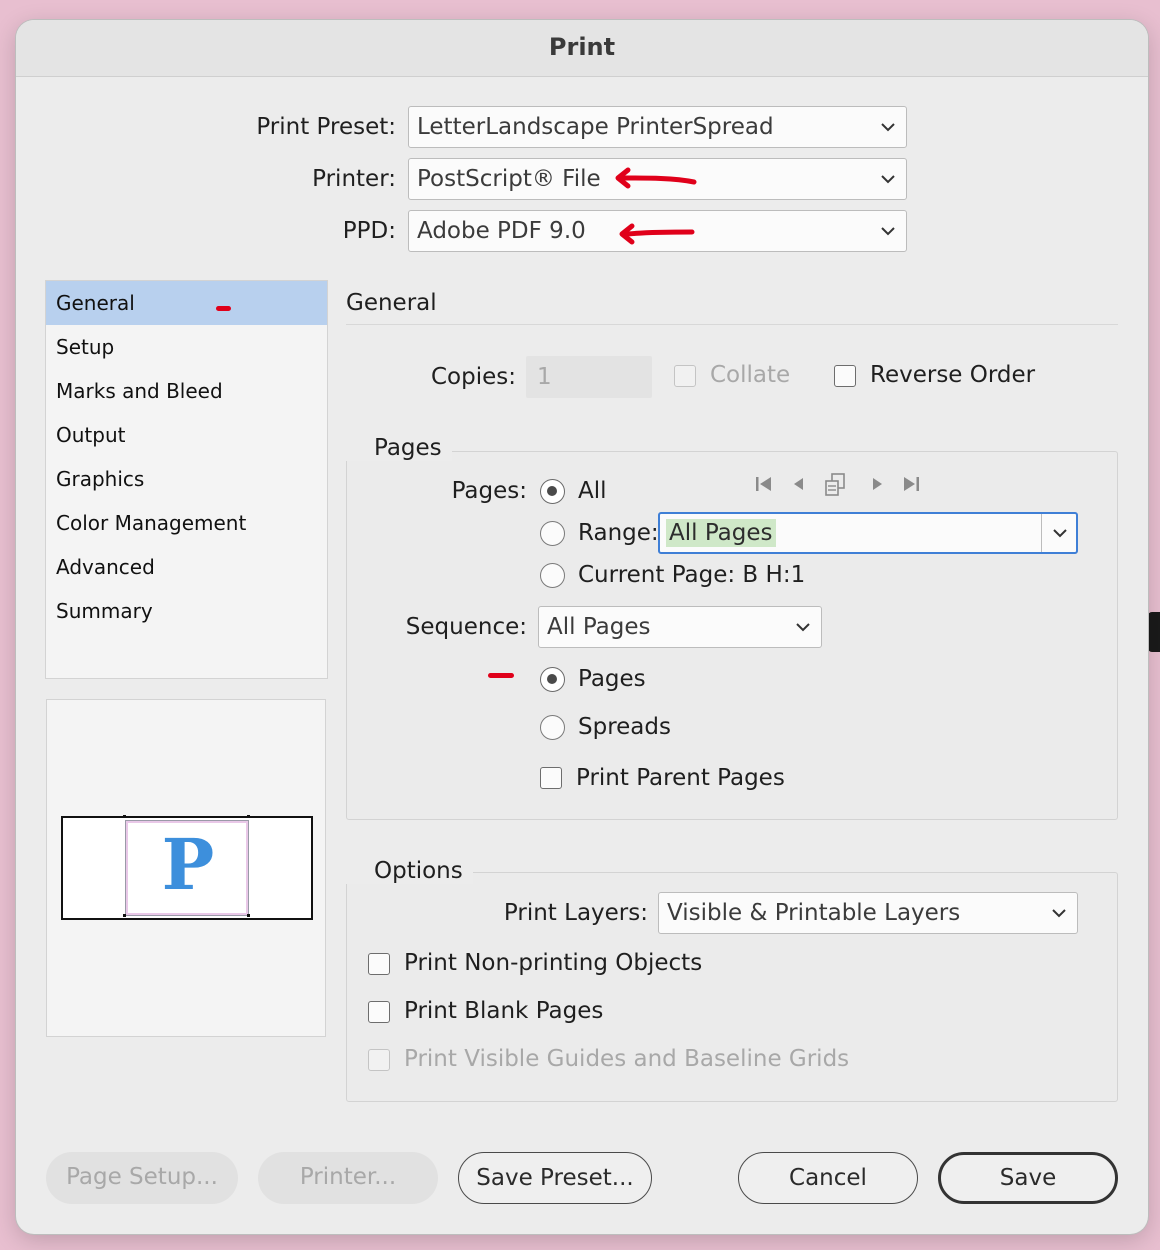 This screenshot has height=1250, width=1160. Describe the element at coordinates (473, 377) in the screenshot. I see `copies-label: Copies:` at that location.